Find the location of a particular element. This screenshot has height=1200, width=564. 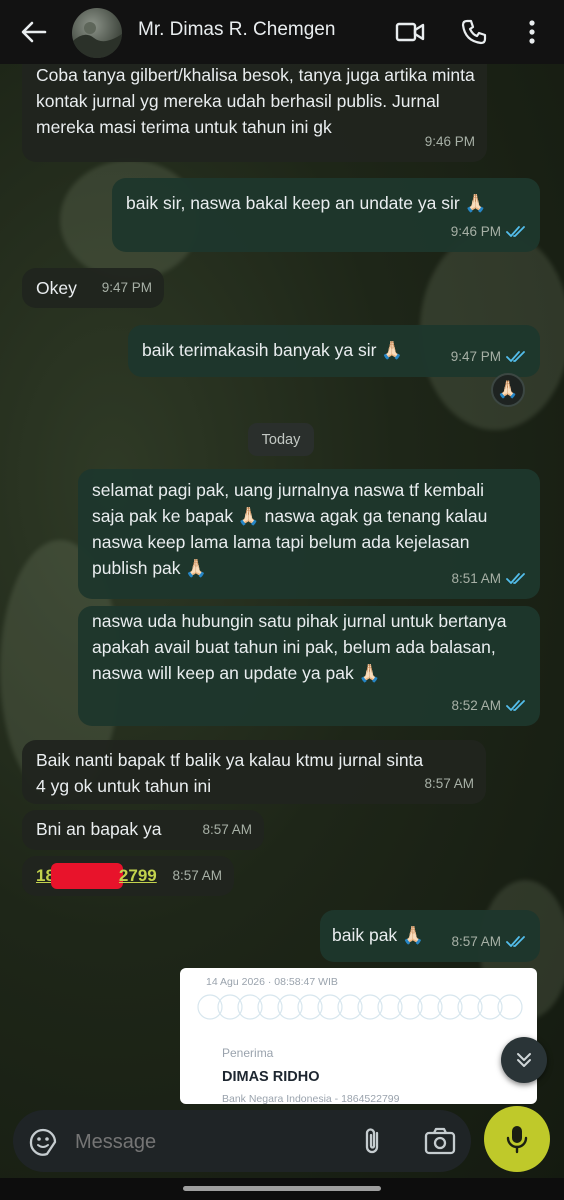

system-nav-bar is located at coordinates (282, 1189).